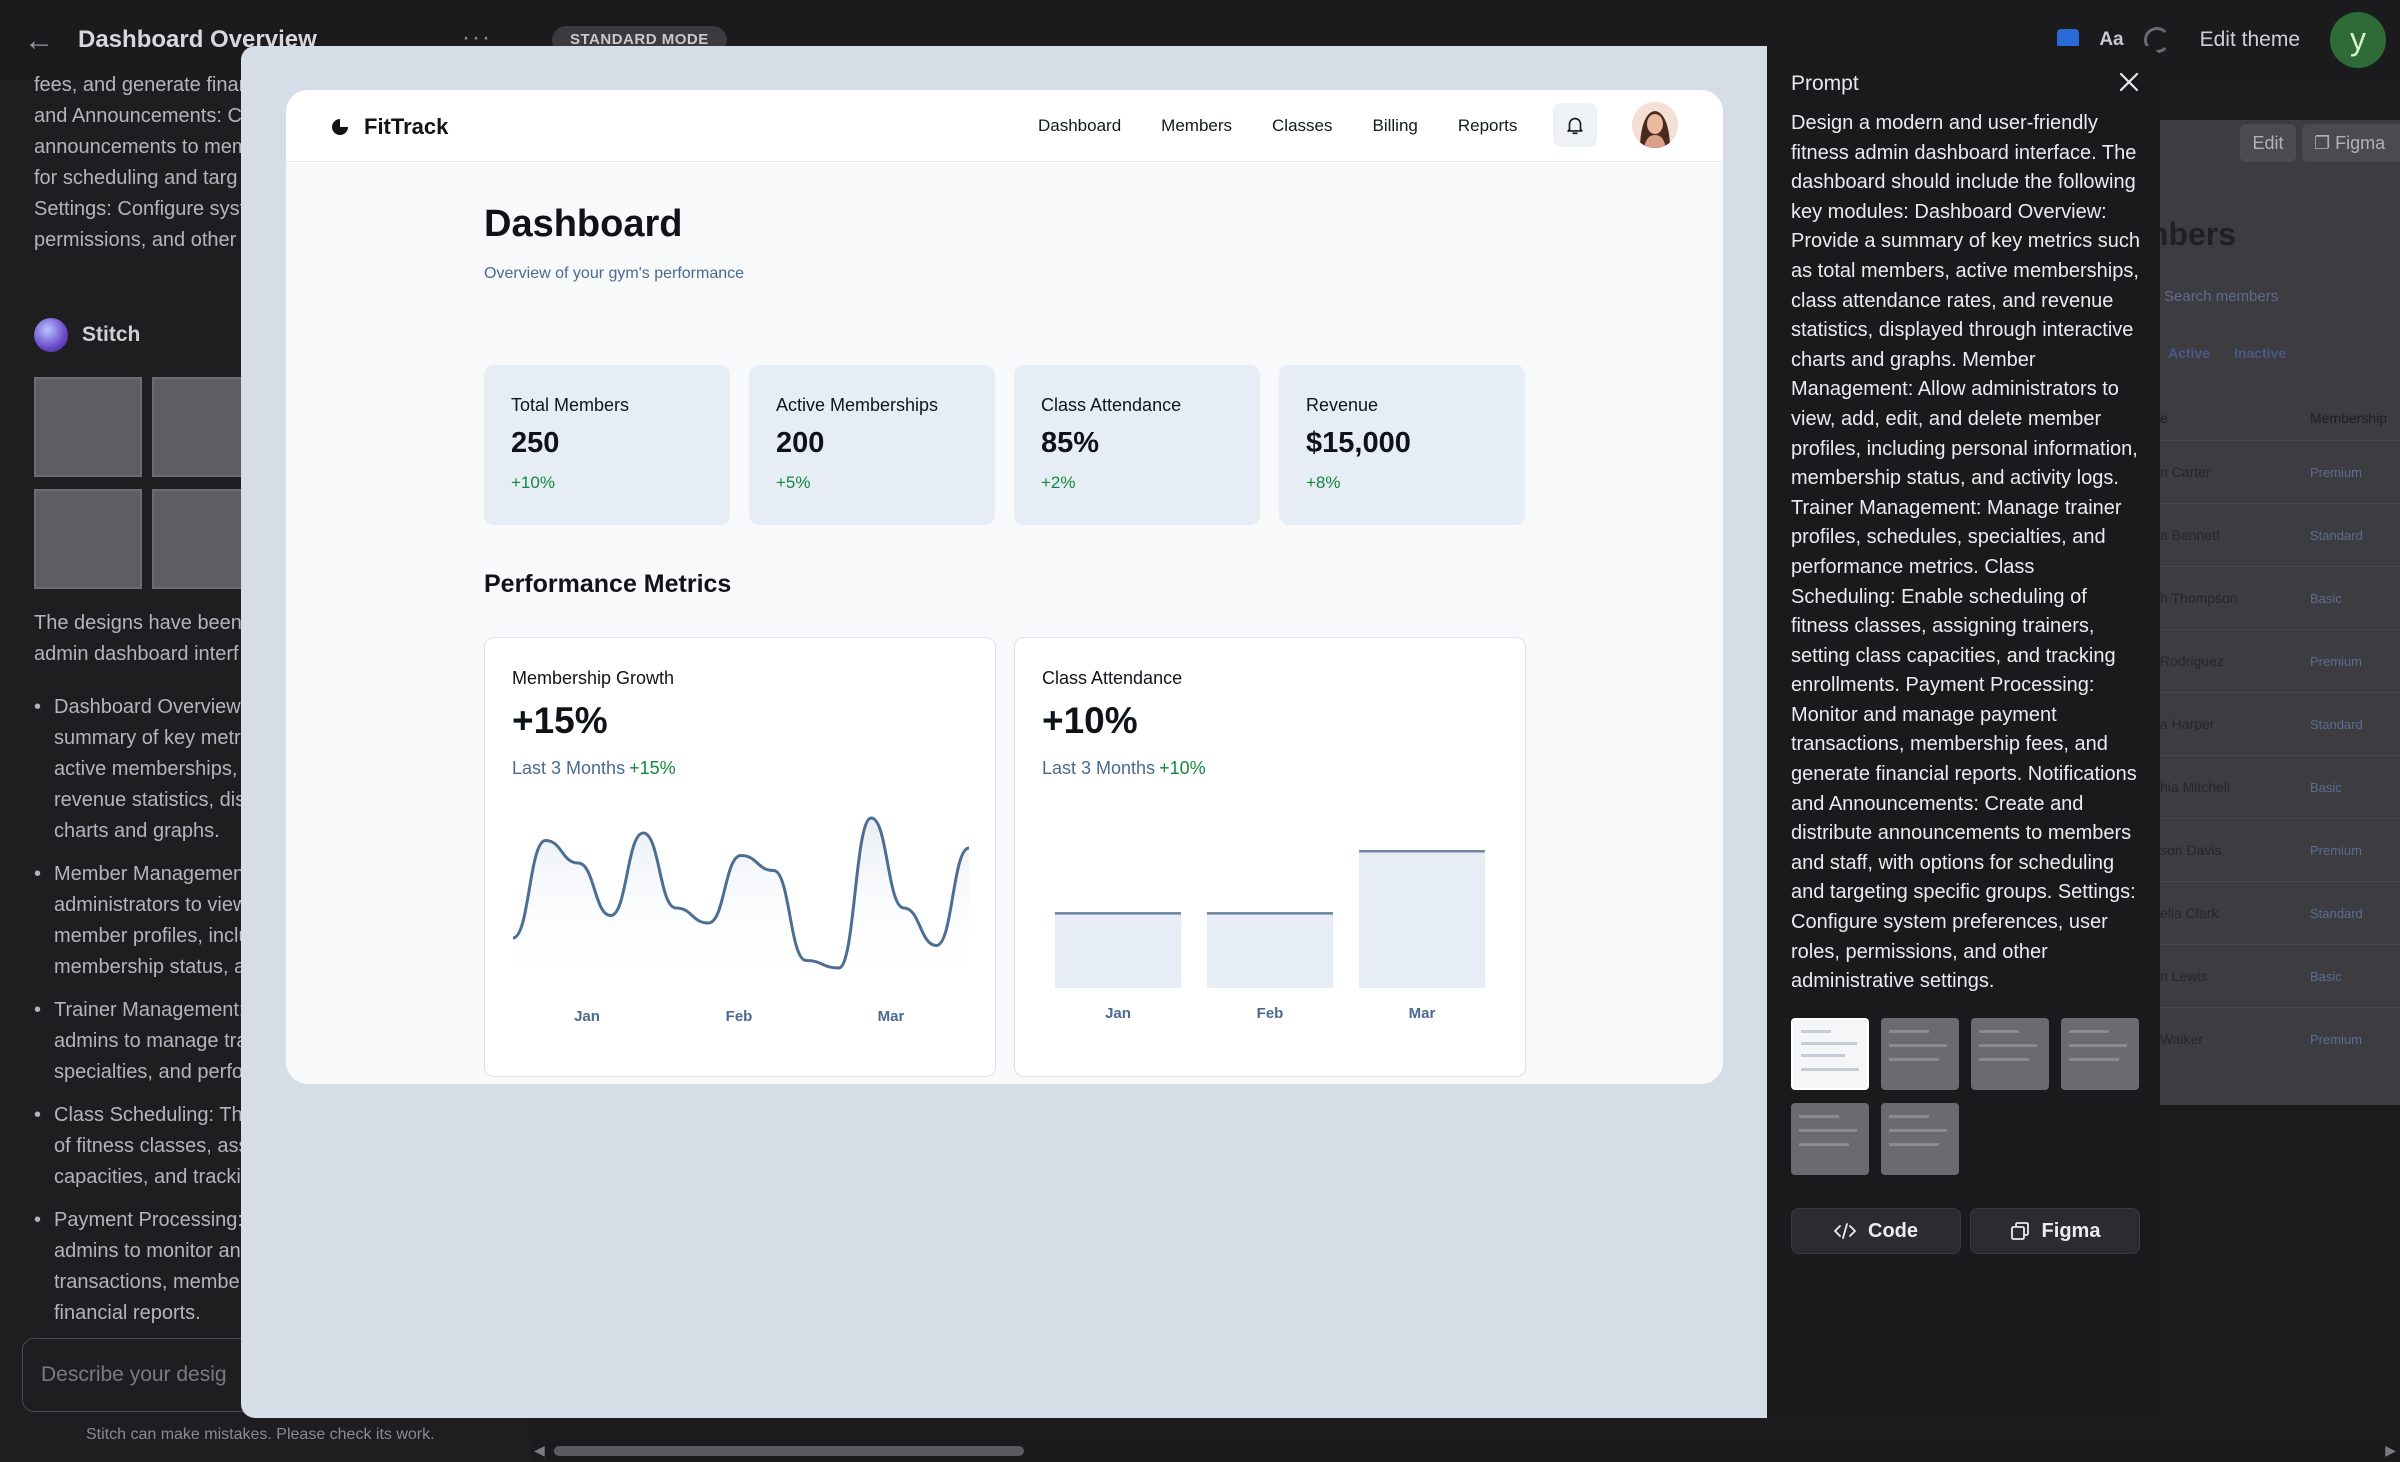 The height and width of the screenshot is (1462, 2400). I want to click on filter-inactive: Inactive, so click(2260, 353).